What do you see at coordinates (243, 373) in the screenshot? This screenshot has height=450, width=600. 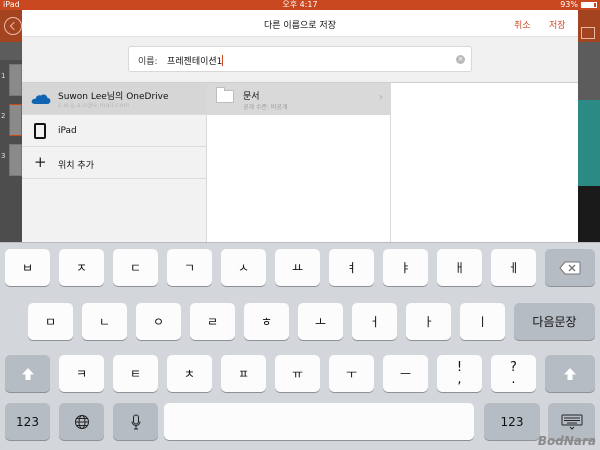 I see `key: ㅍ` at bounding box center [243, 373].